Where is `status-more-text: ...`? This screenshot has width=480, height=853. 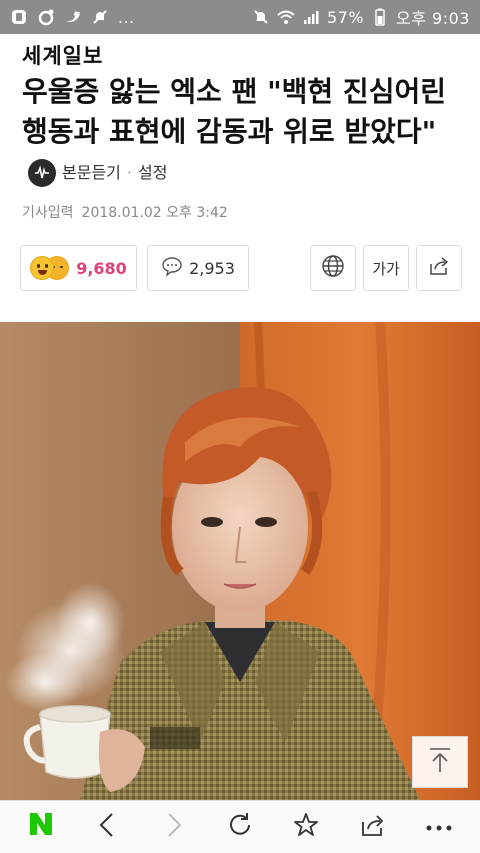
status-more-text: ... is located at coordinates (126, 17).